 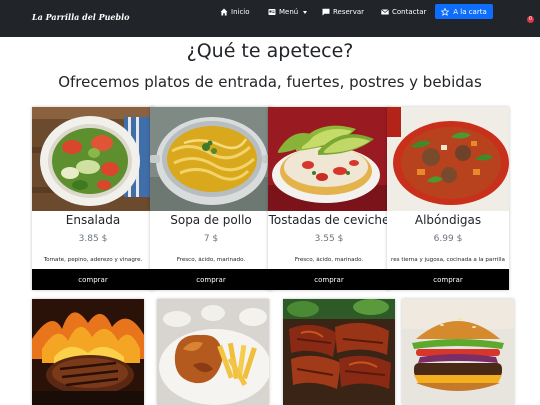 What do you see at coordinates (326, 12) in the screenshot?
I see `chat-icon` at bounding box center [326, 12].